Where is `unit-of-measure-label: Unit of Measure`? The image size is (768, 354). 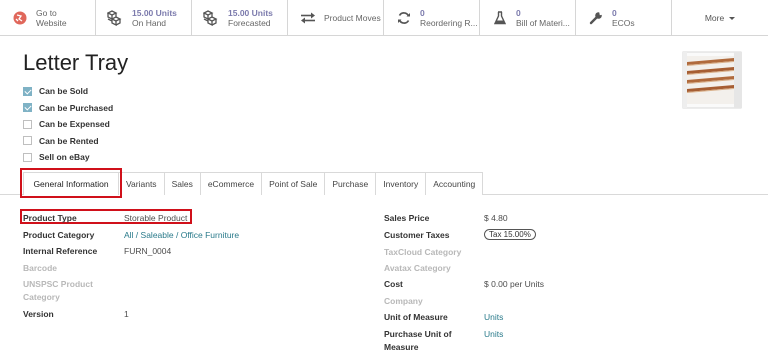 unit-of-measure-label: Unit of Measure is located at coordinates (416, 317).